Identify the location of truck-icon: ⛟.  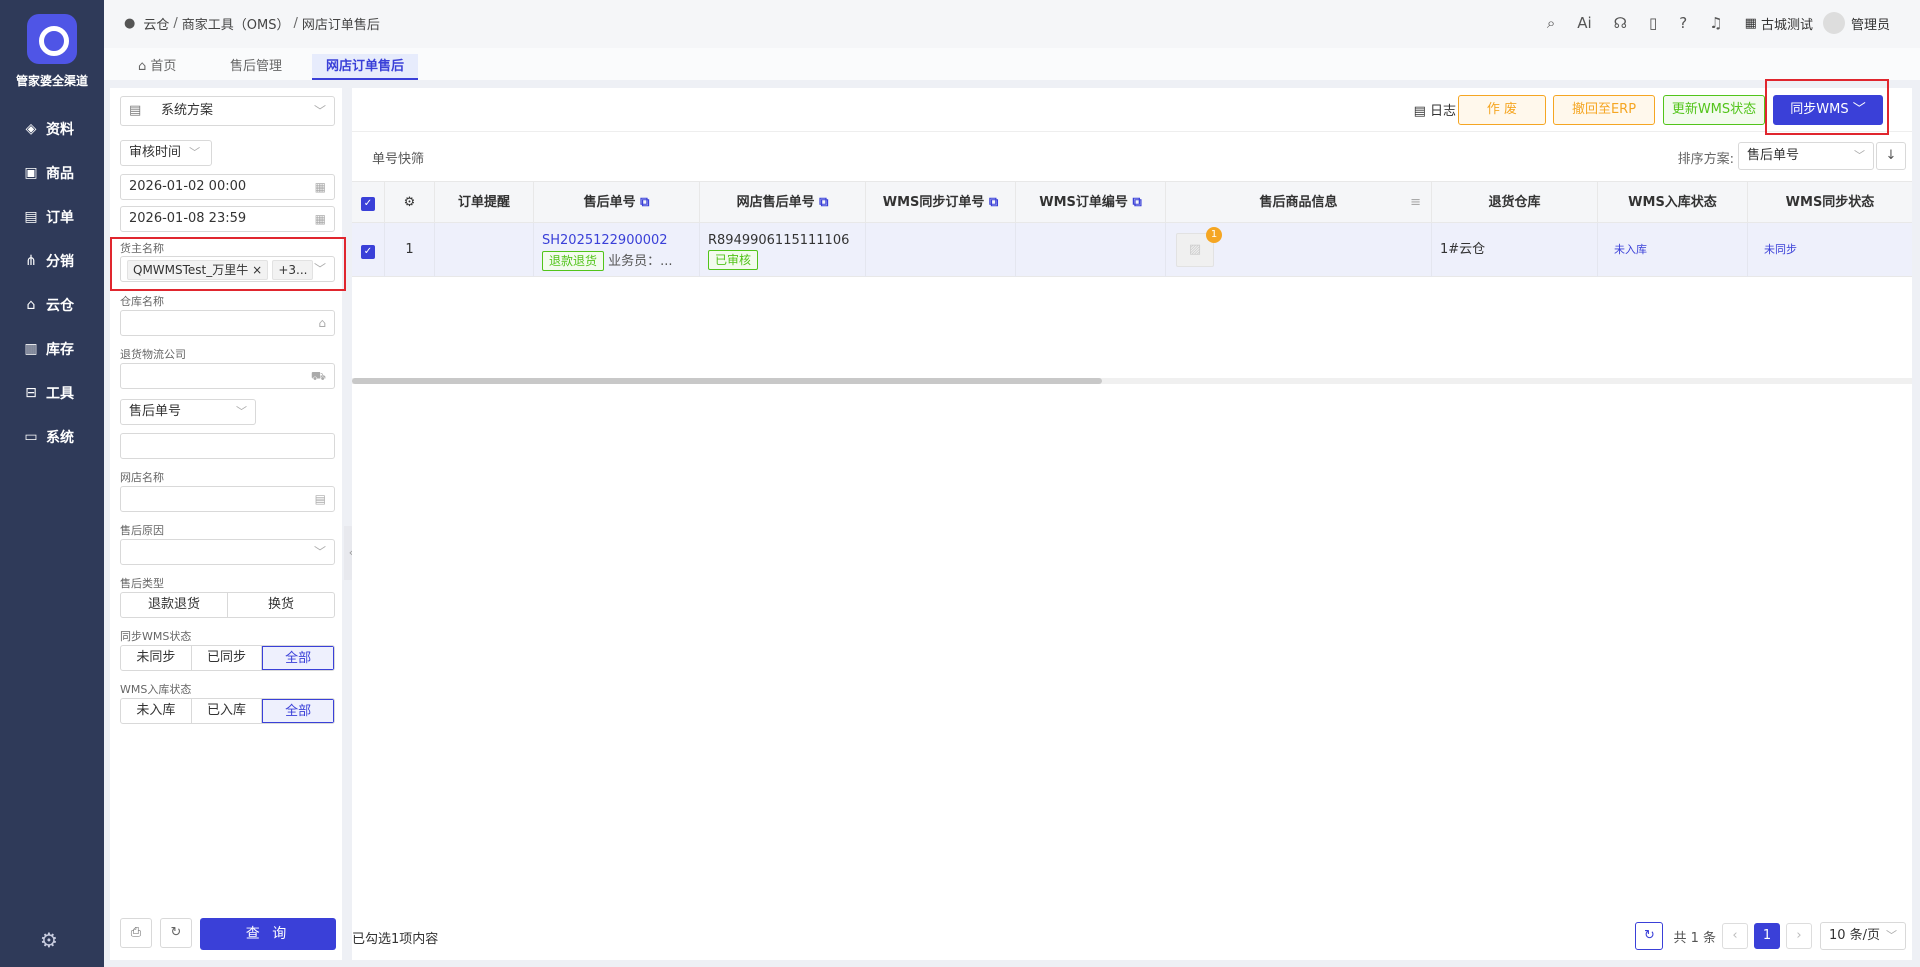
(318, 376).